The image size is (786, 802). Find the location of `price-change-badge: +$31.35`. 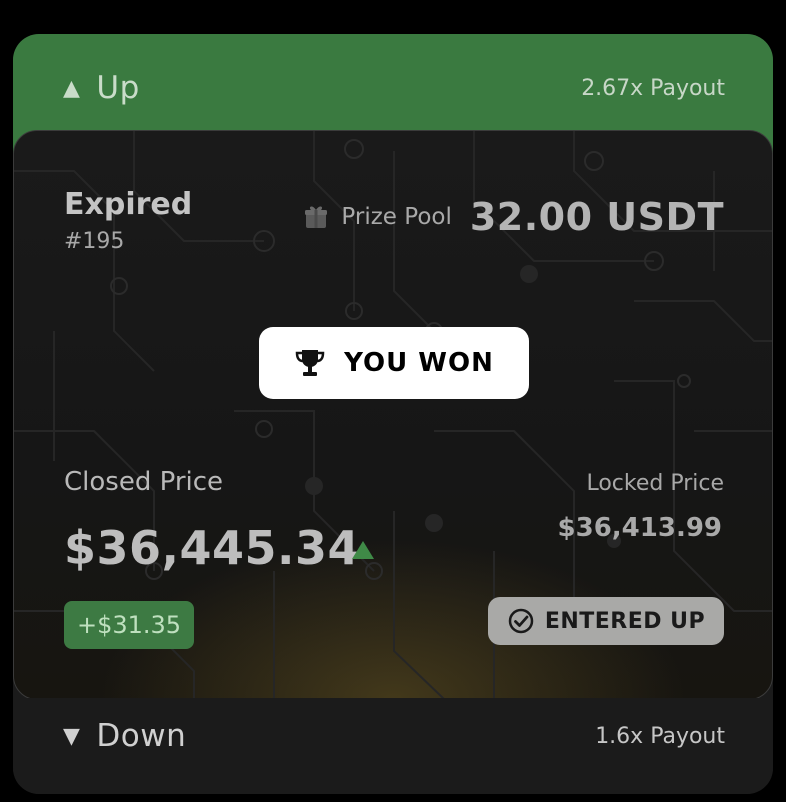

price-change-badge: +$31.35 is located at coordinates (129, 625).